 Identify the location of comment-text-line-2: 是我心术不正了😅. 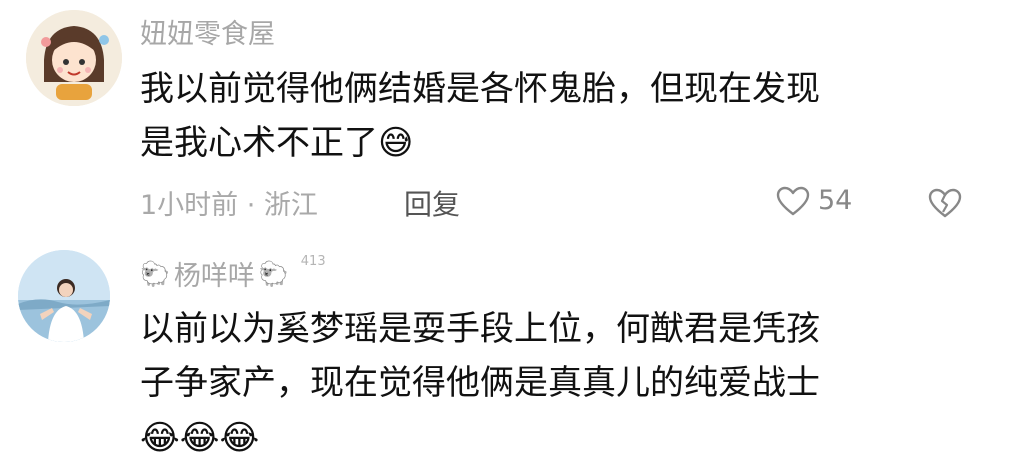
(480, 143).